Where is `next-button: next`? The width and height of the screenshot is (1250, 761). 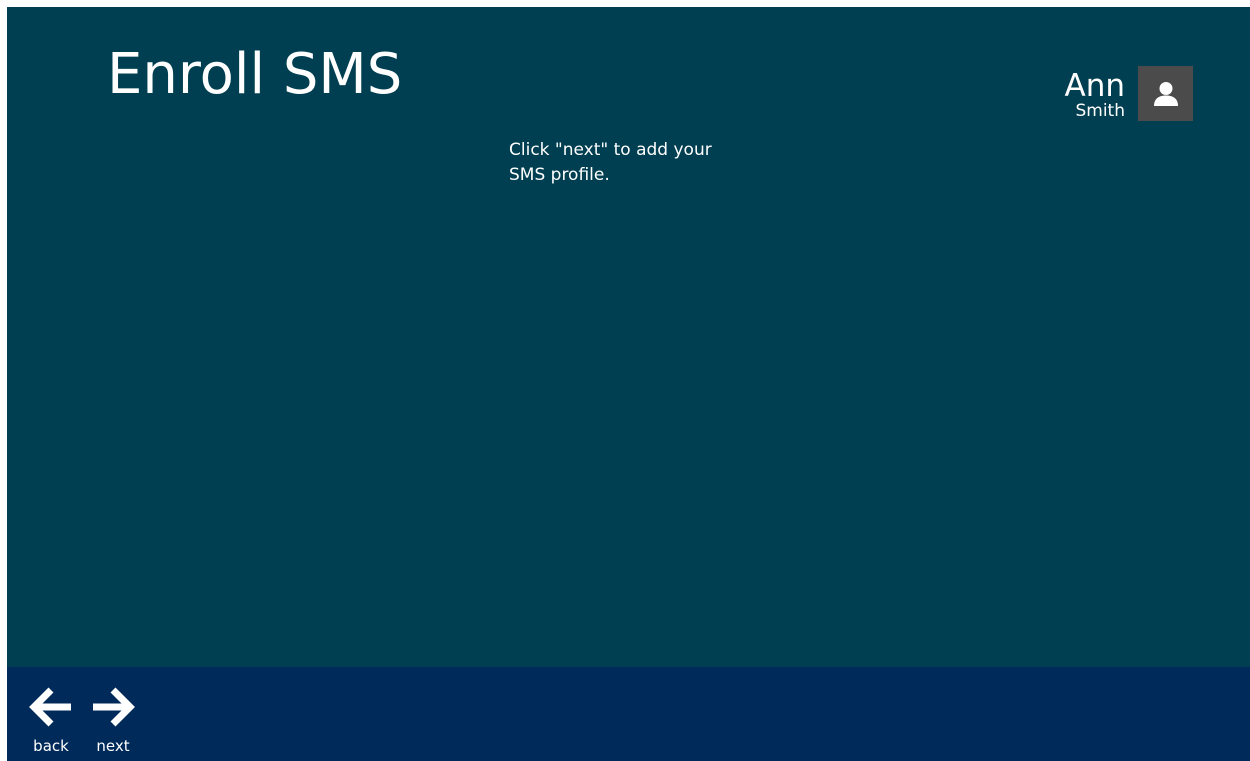 next-button: next is located at coordinates (113, 720).